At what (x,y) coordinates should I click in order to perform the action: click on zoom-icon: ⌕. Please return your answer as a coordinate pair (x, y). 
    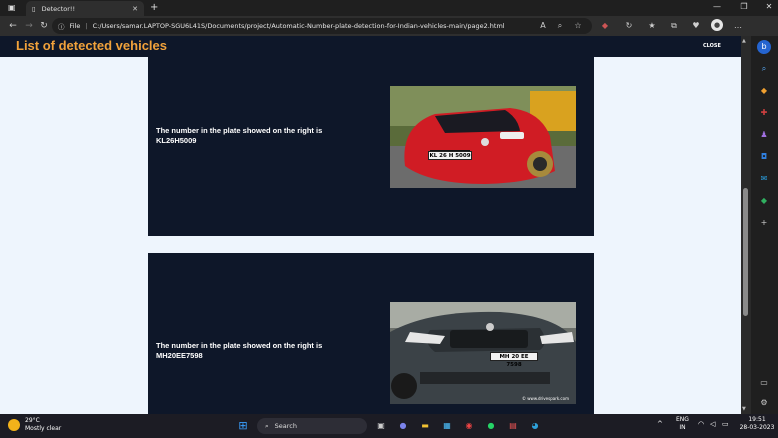
    Looking at the image, I should click on (560, 26).